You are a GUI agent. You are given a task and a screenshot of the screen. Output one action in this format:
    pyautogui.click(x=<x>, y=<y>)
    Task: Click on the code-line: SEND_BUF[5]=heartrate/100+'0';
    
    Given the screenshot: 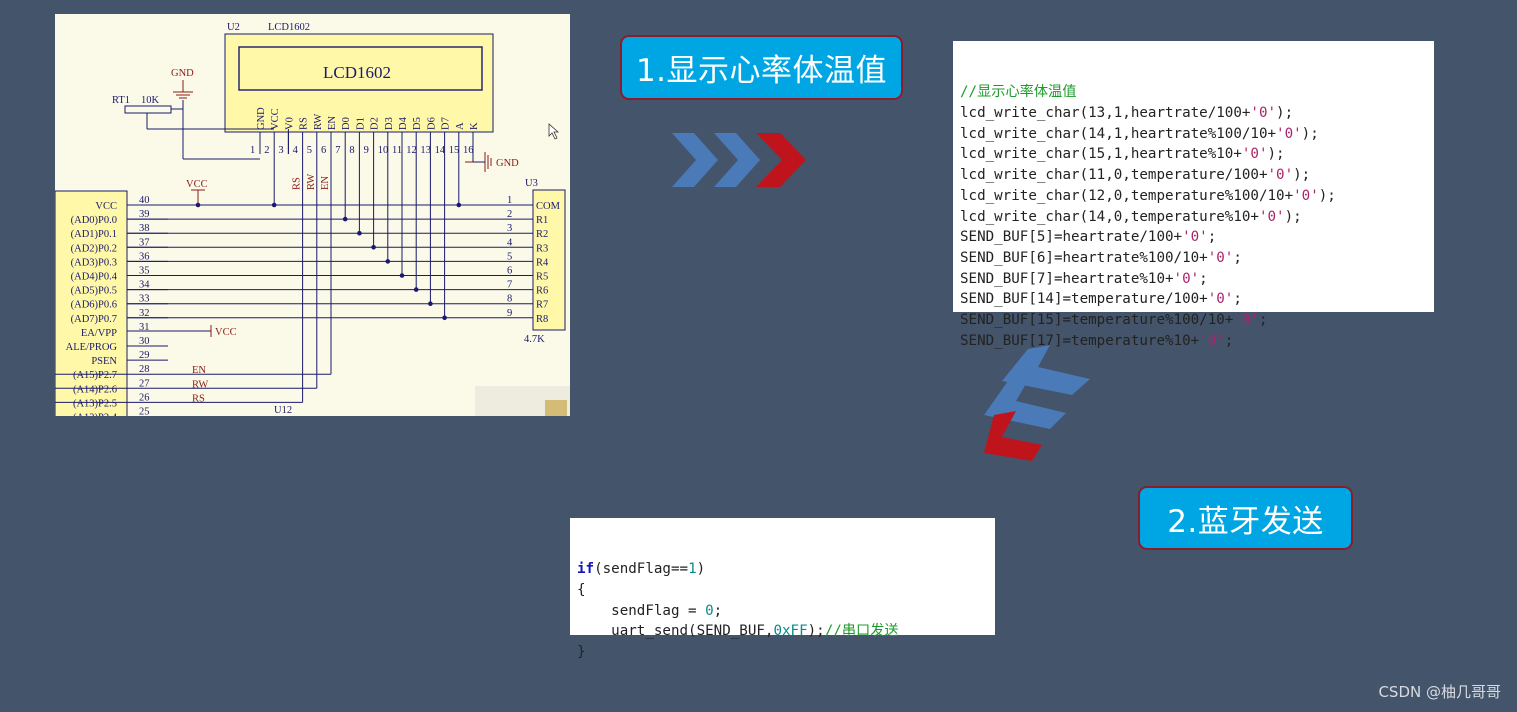 What is the action you would take?
    pyautogui.click(x=1197, y=237)
    